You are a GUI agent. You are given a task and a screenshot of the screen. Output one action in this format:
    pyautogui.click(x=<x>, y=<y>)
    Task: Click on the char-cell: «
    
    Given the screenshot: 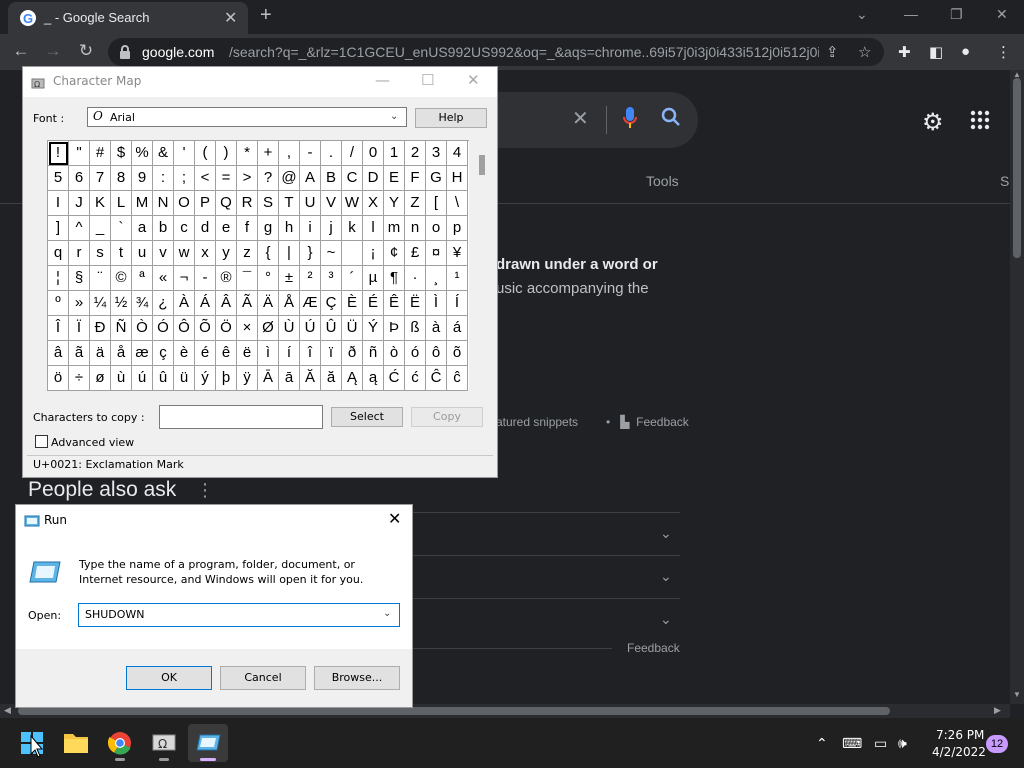 What is the action you would take?
    pyautogui.click(x=163, y=278)
    